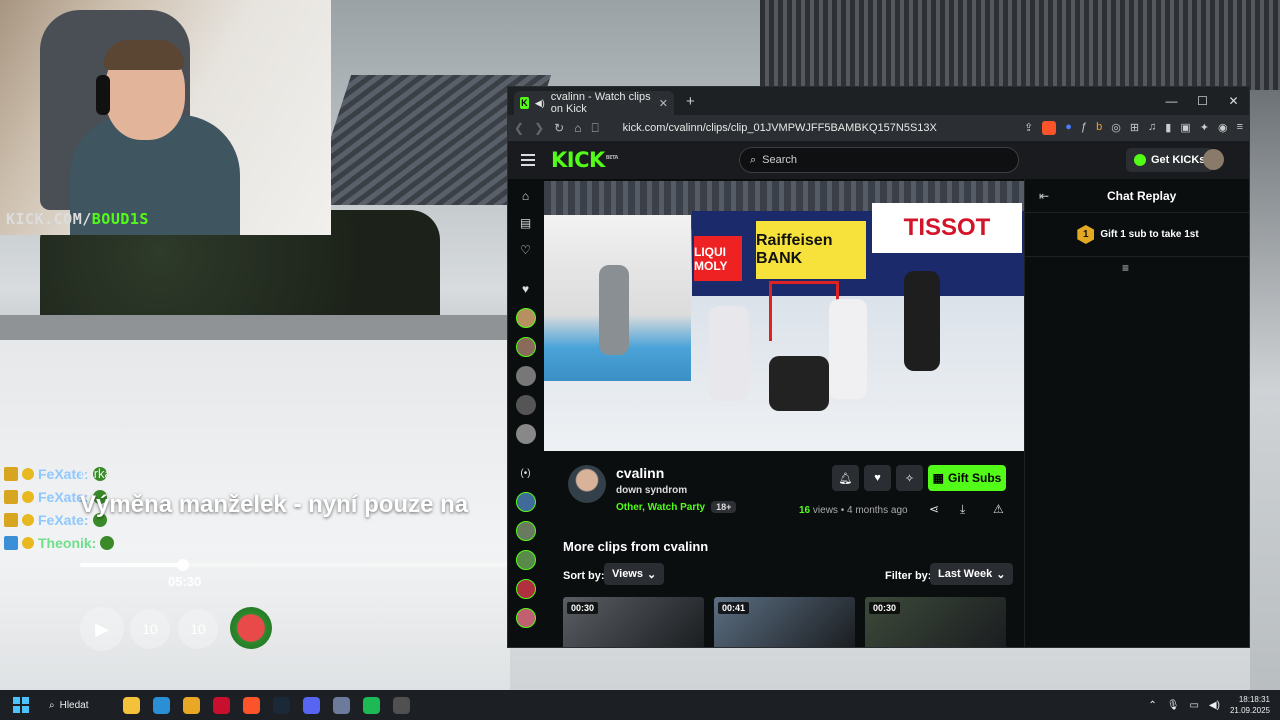 This screenshot has height=720, width=1280. I want to click on steam-icon, so click(281, 705).